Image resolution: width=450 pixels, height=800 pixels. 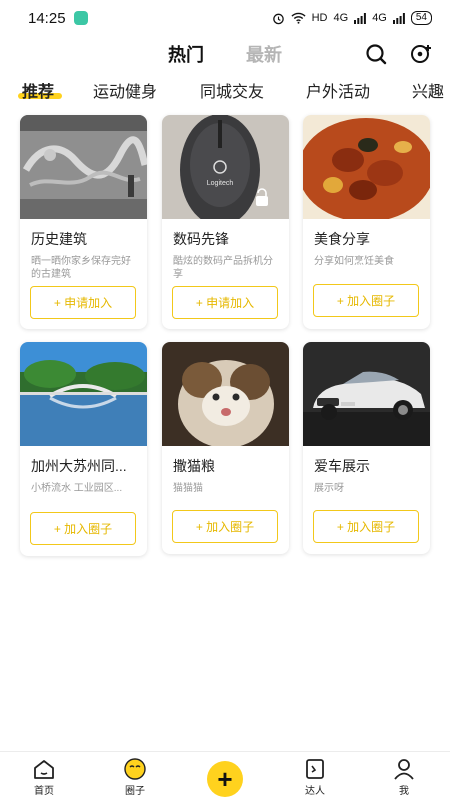 What do you see at coordinates (83, 167) in the screenshot?
I see `card-image-carved-dragon` at bounding box center [83, 167].